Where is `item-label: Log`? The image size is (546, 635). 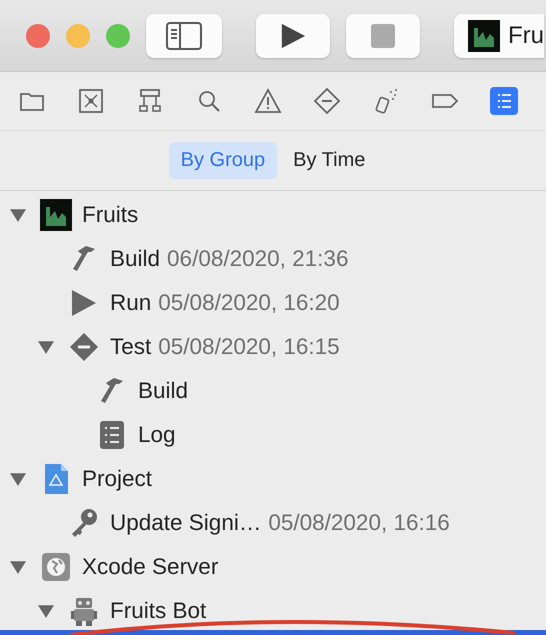
item-label: Log is located at coordinates (157, 435).